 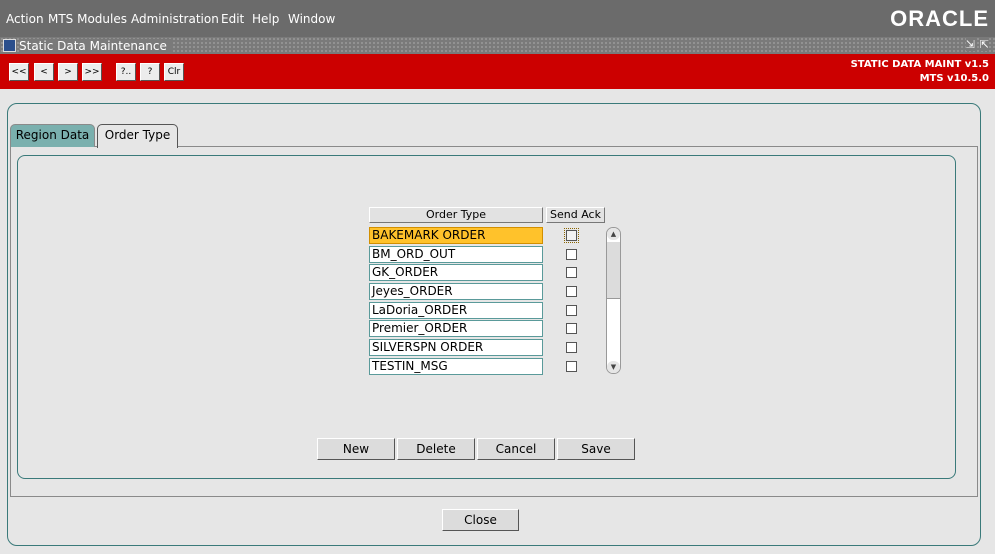 What do you see at coordinates (265, 19) in the screenshot?
I see `menu-help: Help` at bounding box center [265, 19].